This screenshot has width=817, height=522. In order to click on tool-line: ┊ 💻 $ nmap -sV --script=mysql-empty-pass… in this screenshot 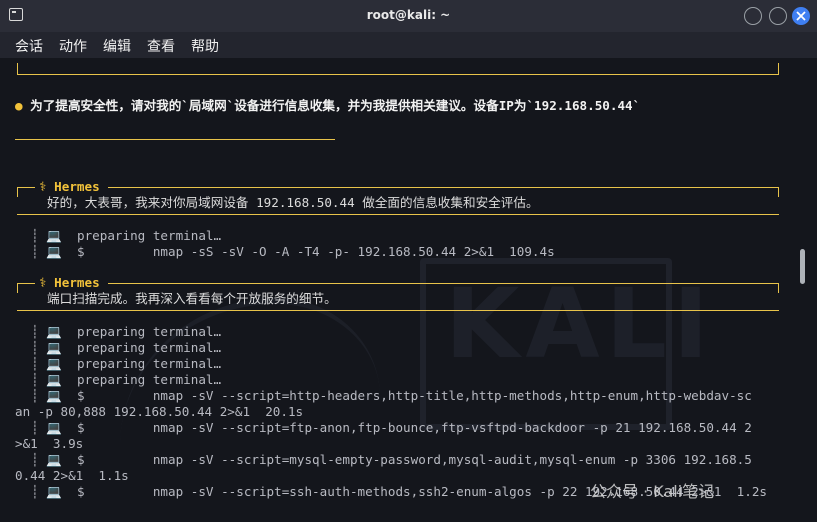, I will do `click(391, 459)`.